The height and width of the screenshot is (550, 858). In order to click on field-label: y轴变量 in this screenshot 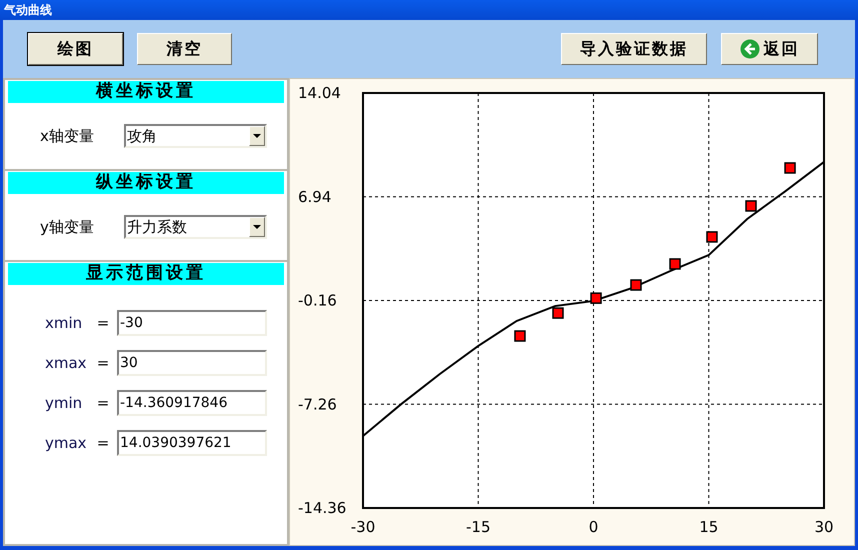, I will do `click(67, 227)`.